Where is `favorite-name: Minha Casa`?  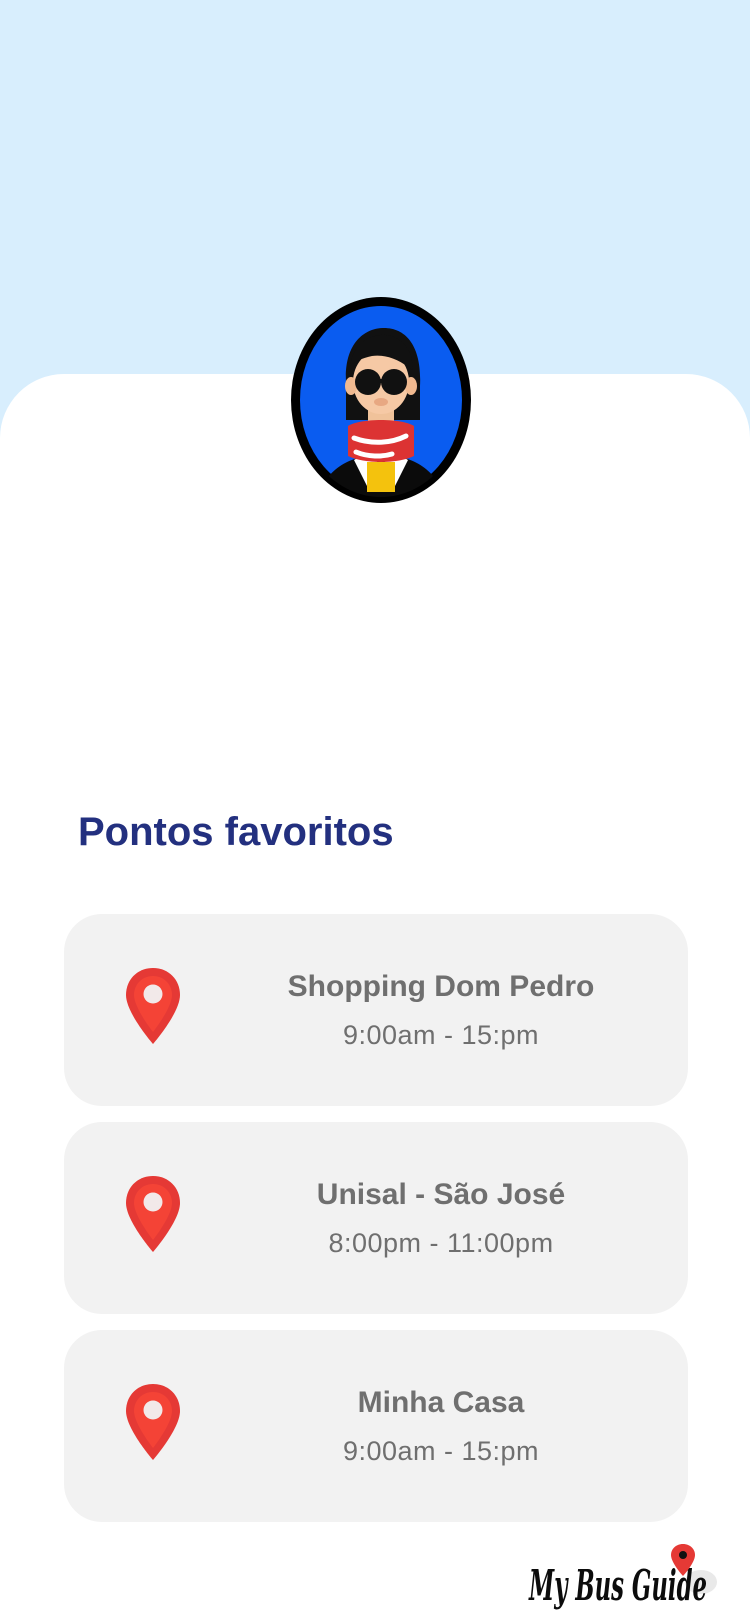 favorite-name: Minha Casa is located at coordinates (441, 1402).